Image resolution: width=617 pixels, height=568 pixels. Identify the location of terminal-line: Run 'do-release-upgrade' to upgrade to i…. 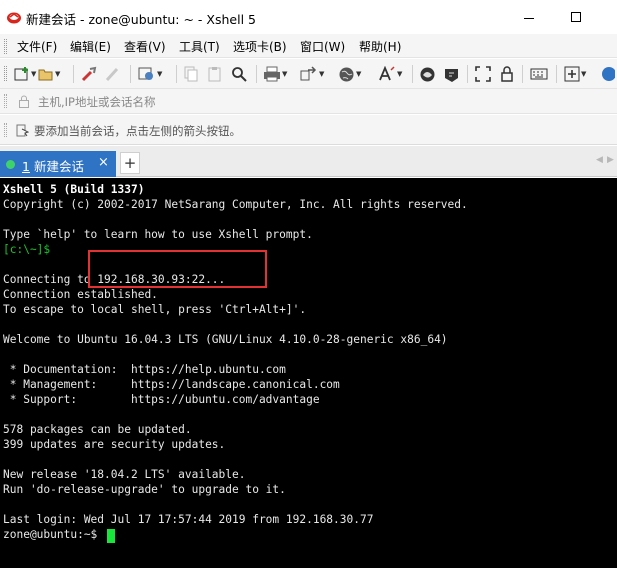
(144, 489).